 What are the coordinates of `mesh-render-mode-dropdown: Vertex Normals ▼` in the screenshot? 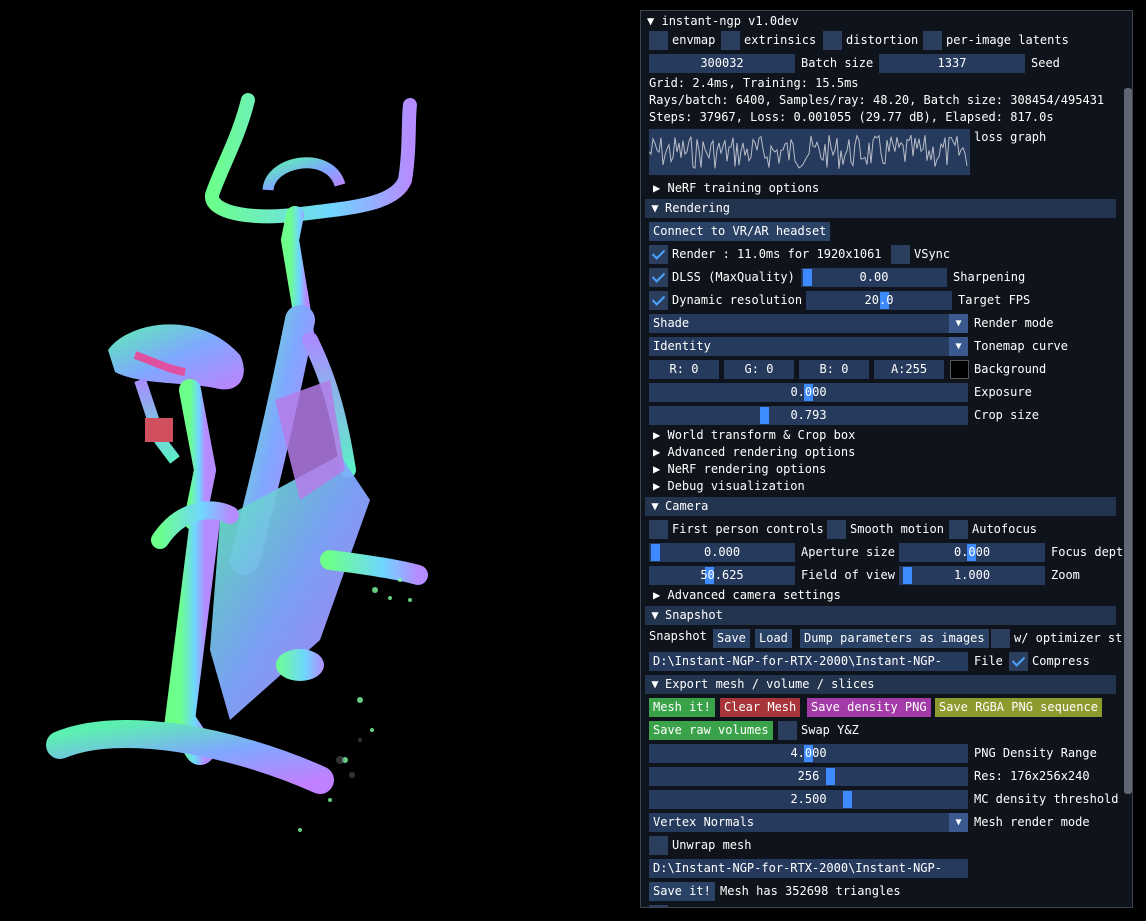 It's located at (808, 822).